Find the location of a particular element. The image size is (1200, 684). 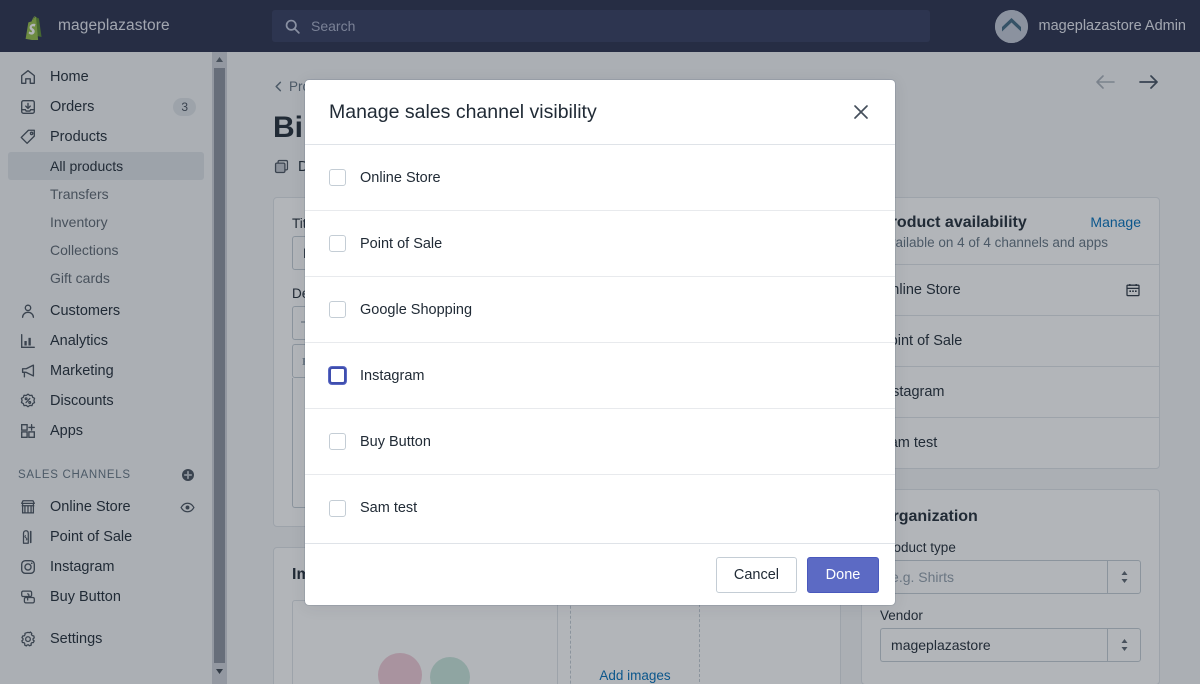

modal-header: Manage sales channel visibility is located at coordinates (600, 112).